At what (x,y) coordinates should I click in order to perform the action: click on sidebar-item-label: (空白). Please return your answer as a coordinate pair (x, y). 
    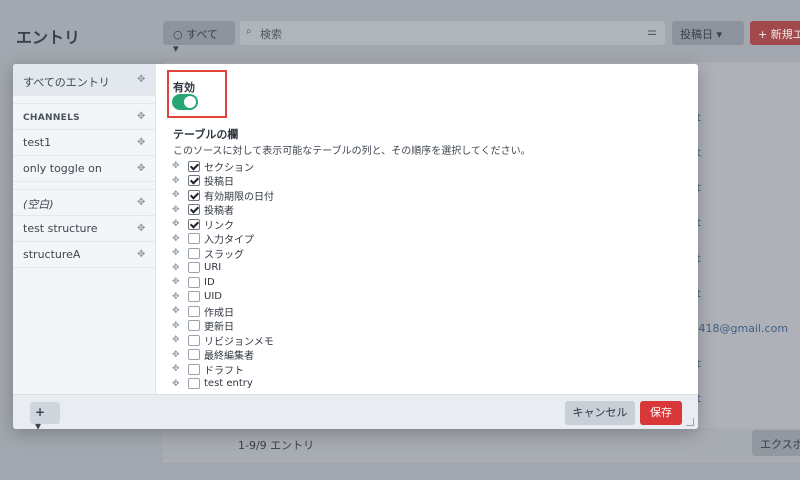
    Looking at the image, I should click on (38, 204).